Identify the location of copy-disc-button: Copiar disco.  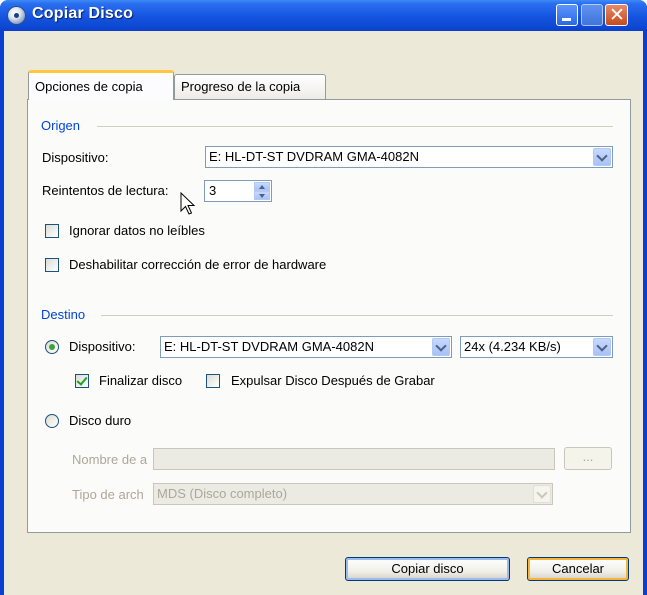
(427, 569).